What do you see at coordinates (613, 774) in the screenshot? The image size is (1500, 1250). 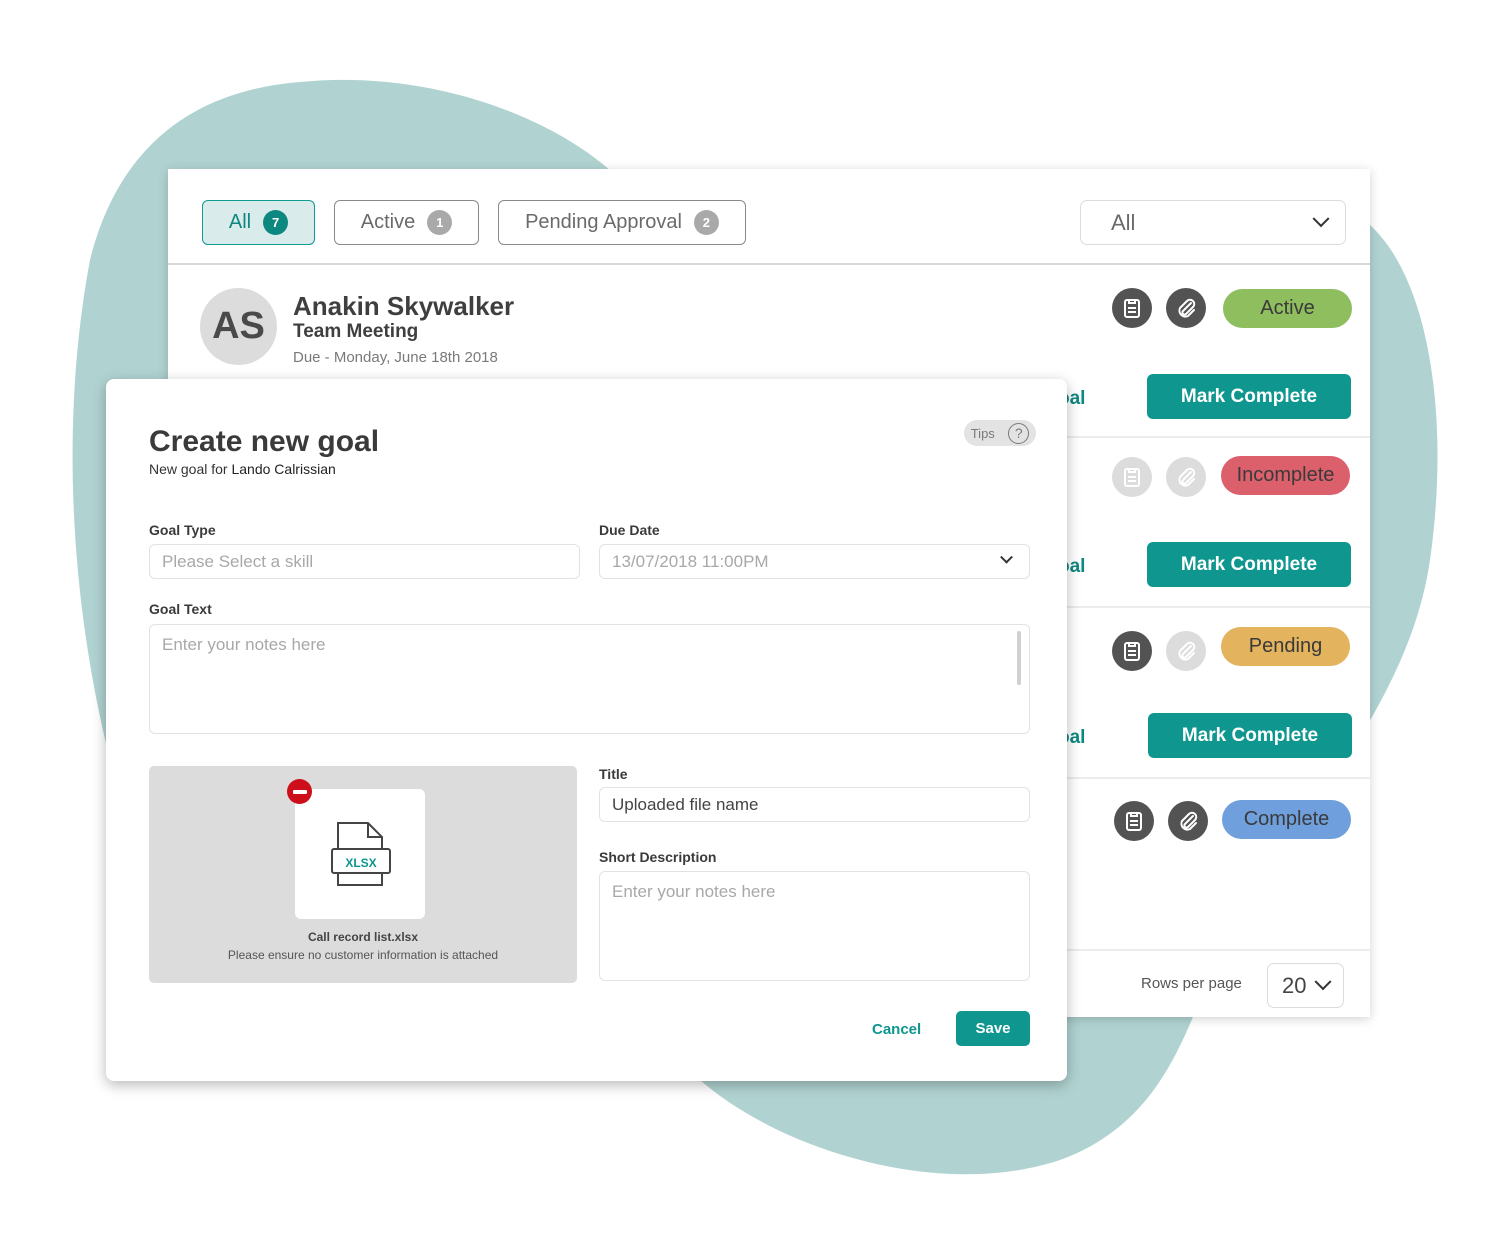 I see `title-label: Title` at bounding box center [613, 774].